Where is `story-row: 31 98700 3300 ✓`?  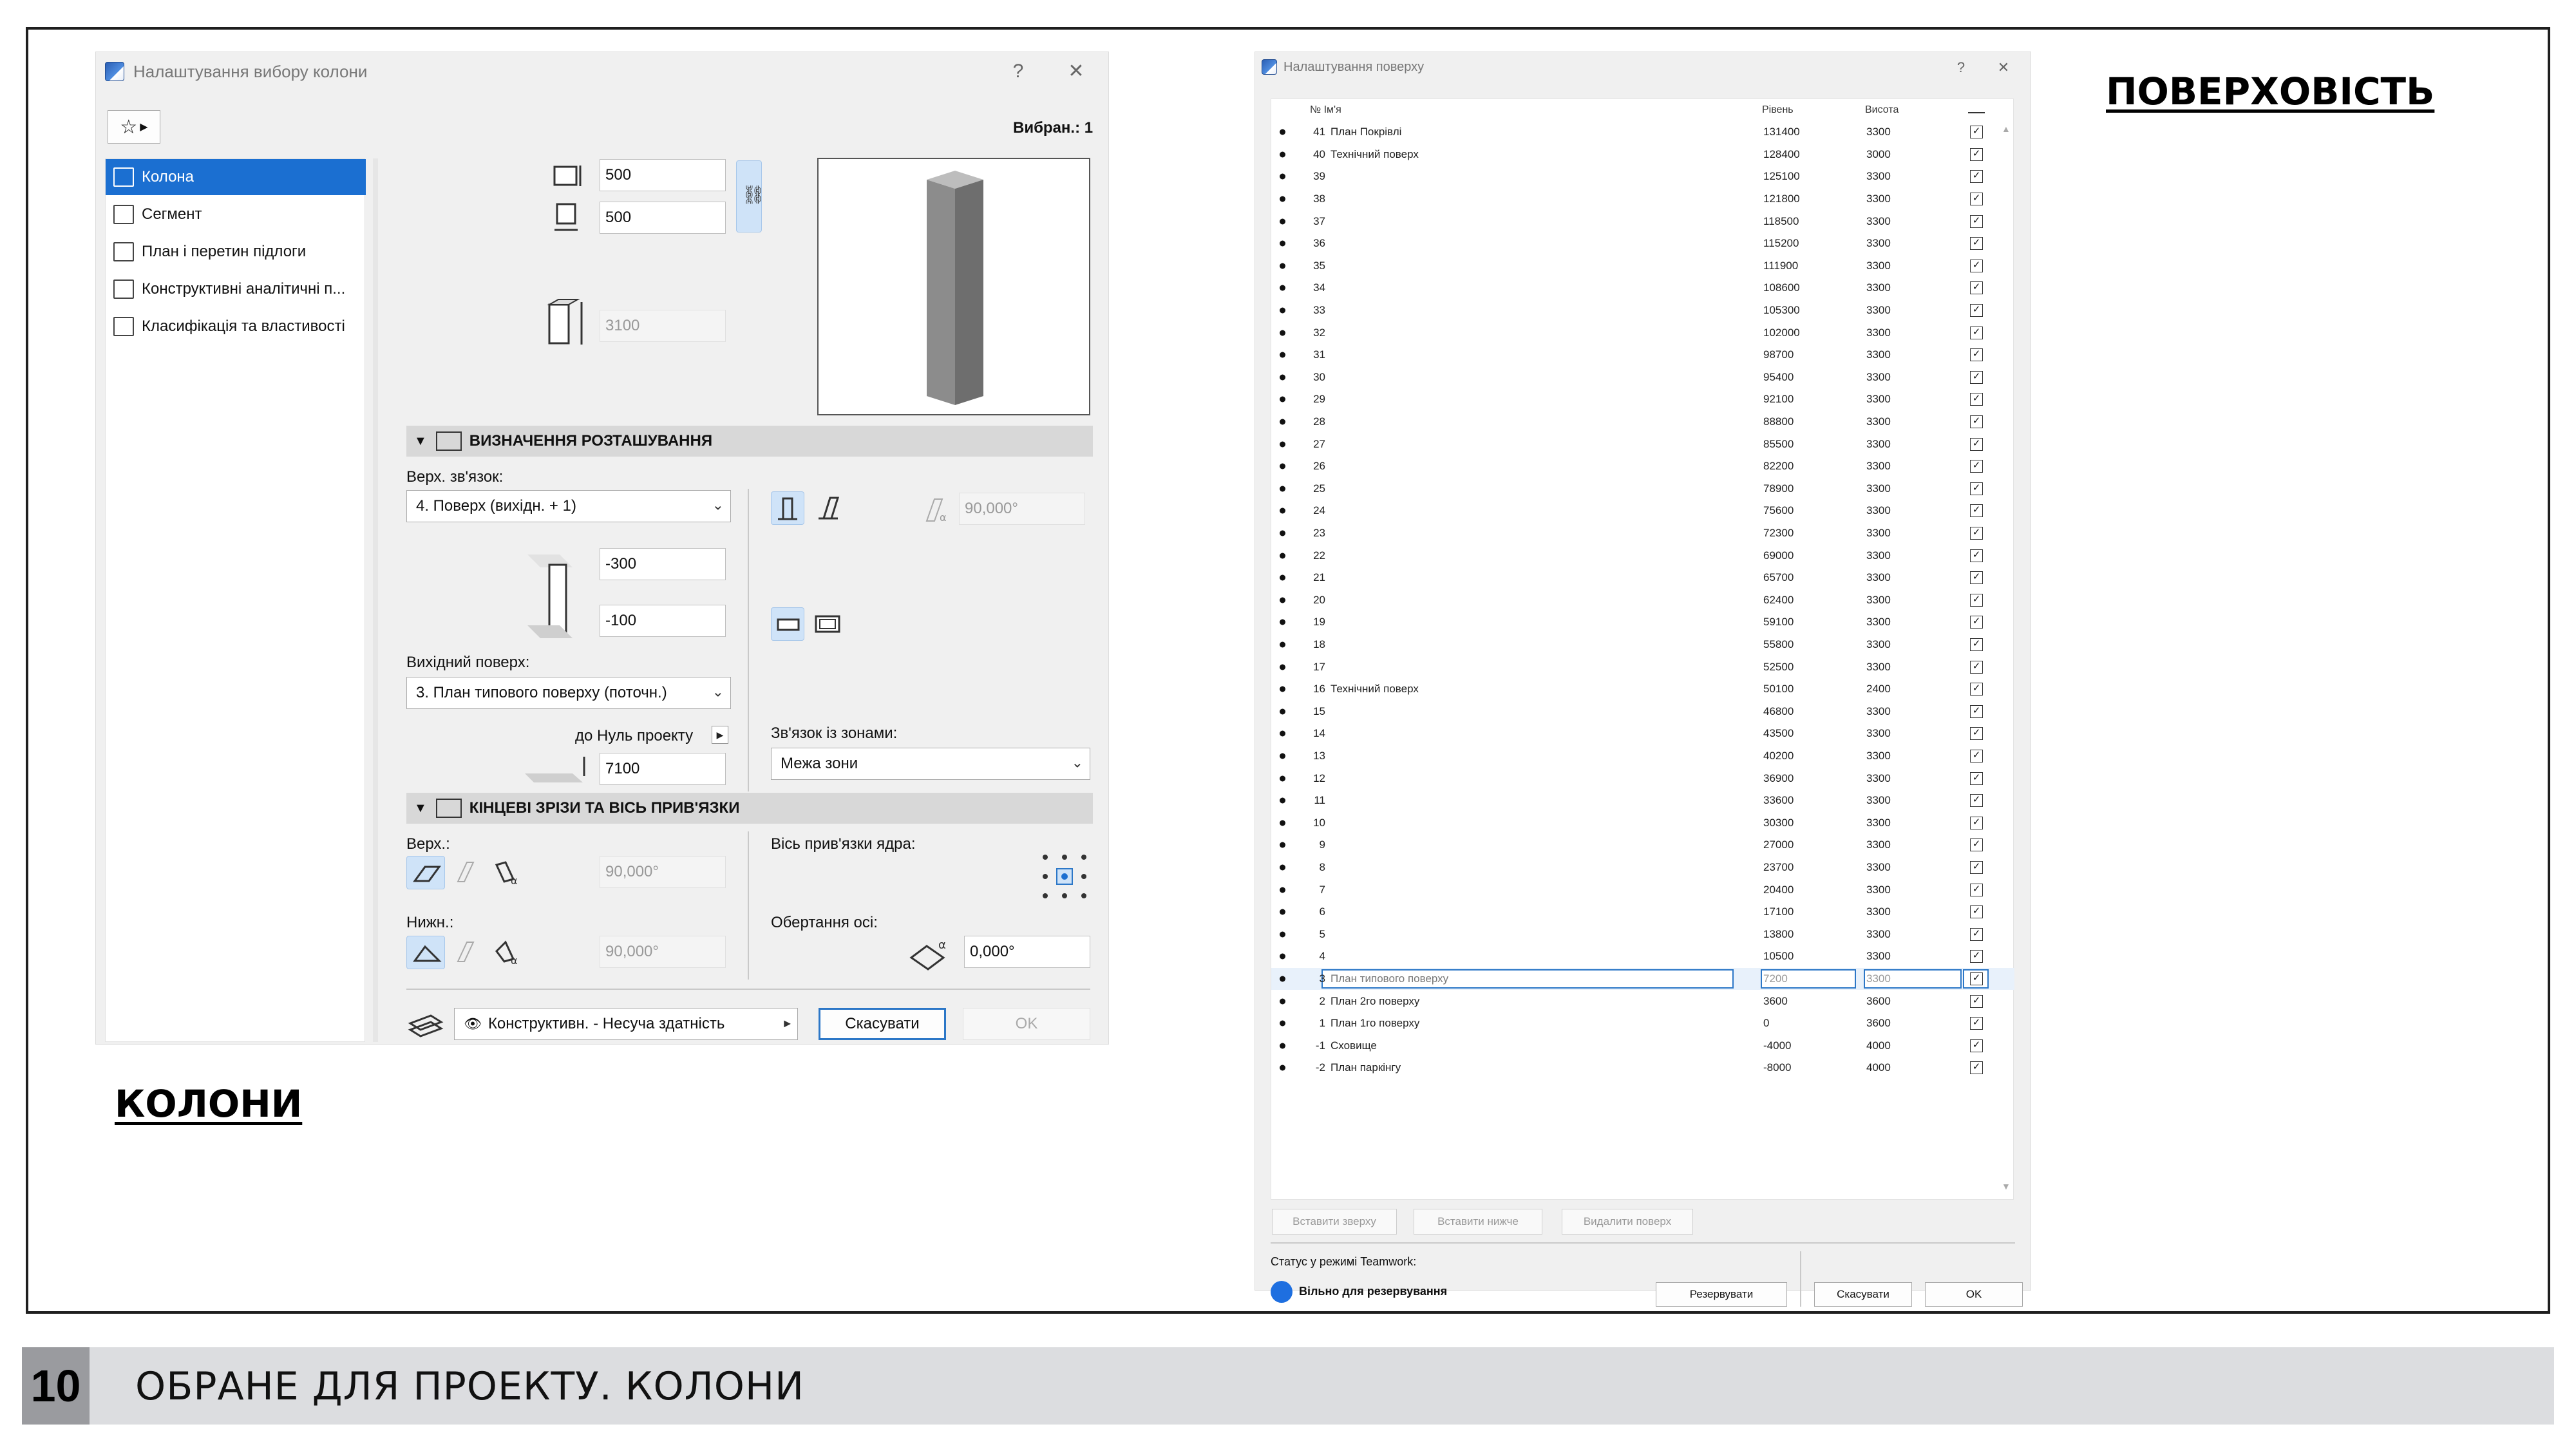
story-row: 31 98700 3300 ✓ is located at coordinates (1642, 355).